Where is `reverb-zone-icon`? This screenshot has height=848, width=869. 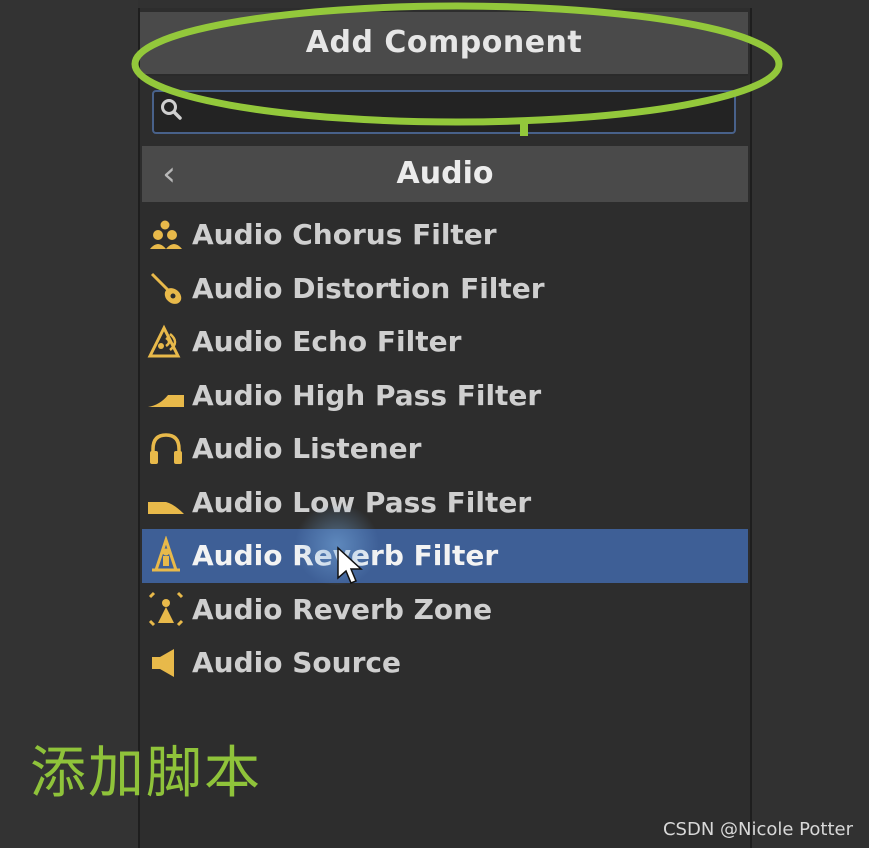 reverb-zone-icon is located at coordinates (166, 609).